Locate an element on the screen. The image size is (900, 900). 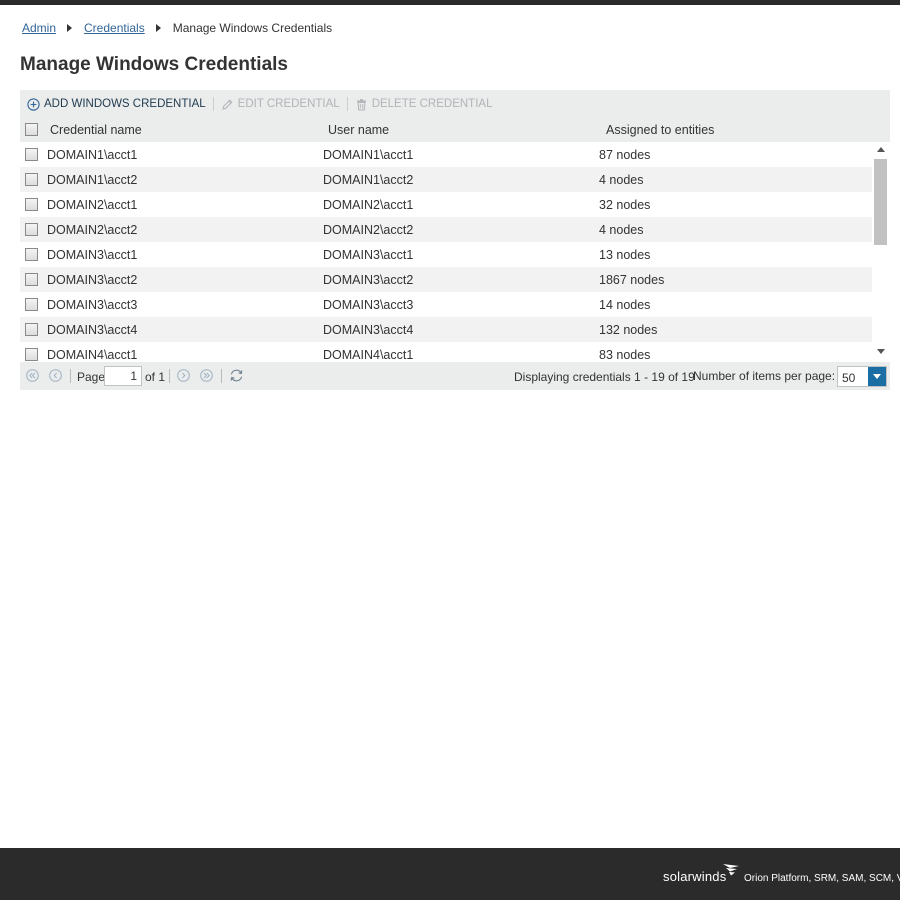
user-name-cell: DOMAIN3\acct3 is located at coordinates (368, 305).